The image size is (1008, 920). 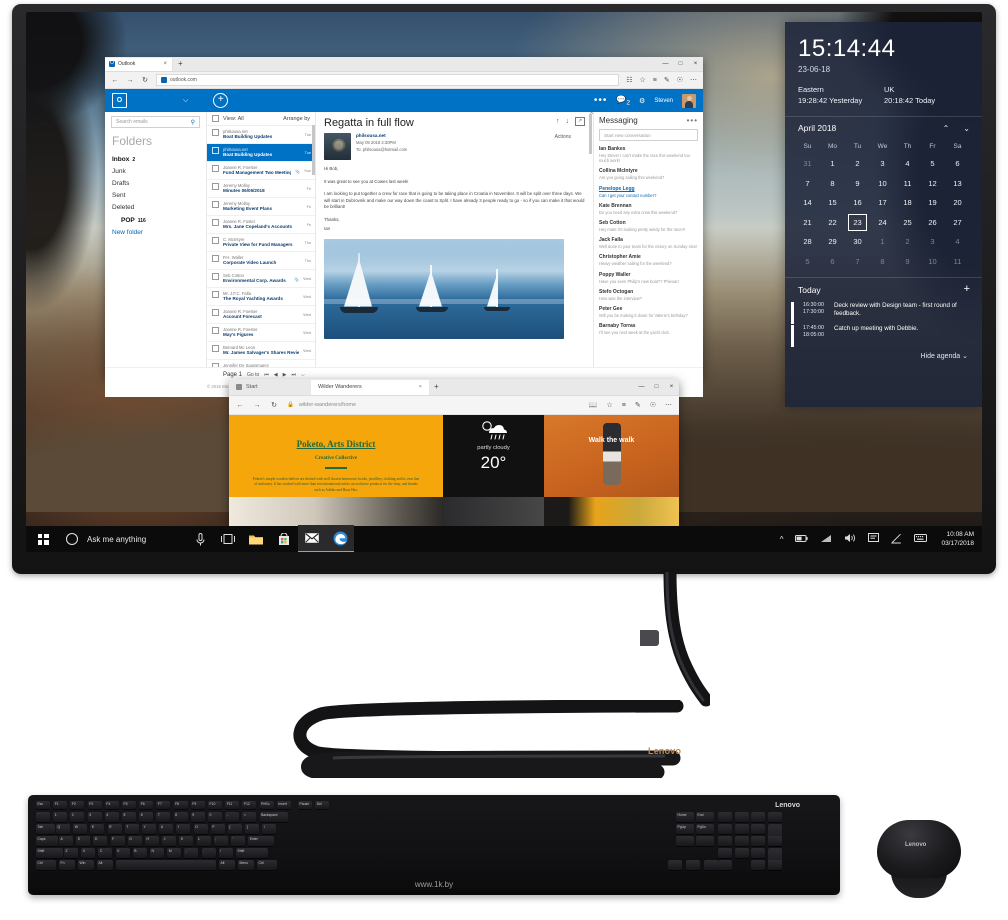 What do you see at coordinates (129, 805) in the screenshot?
I see `keyboard-key: F5` at bounding box center [129, 805].